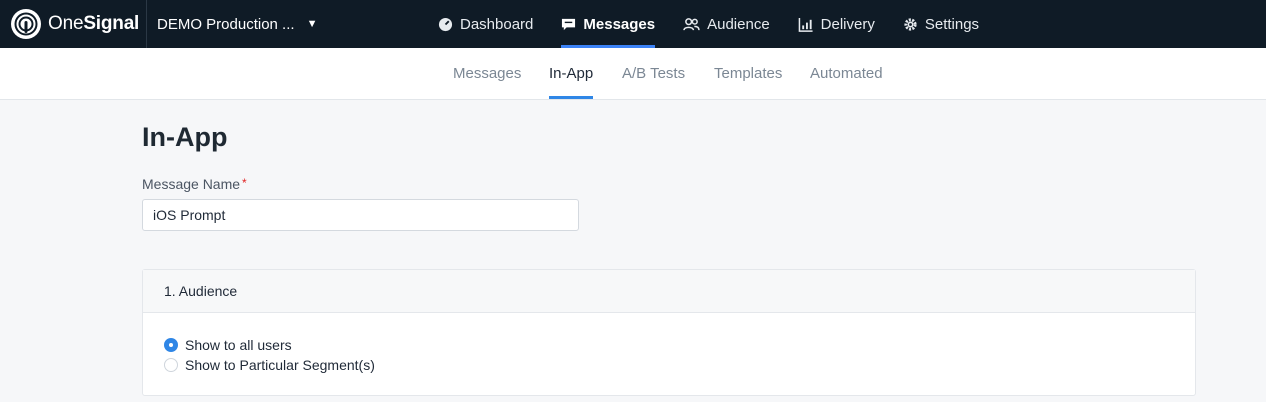 This screenshot has width=1266, height=402. What do you see at coordinates (679, 345) in the screenshot?
I see `radio-option-all-users: Show to all users` at bounding box center [679, 345].